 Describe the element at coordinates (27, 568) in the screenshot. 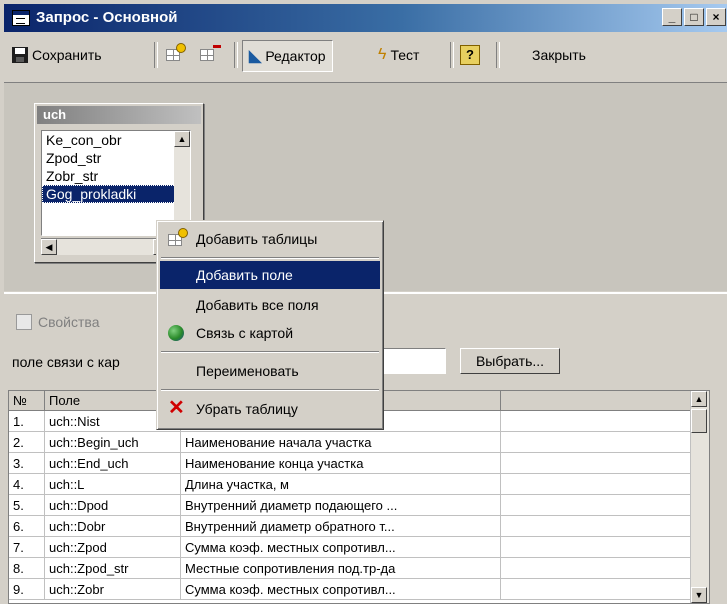

I see `cell-number: 8.` at that location.